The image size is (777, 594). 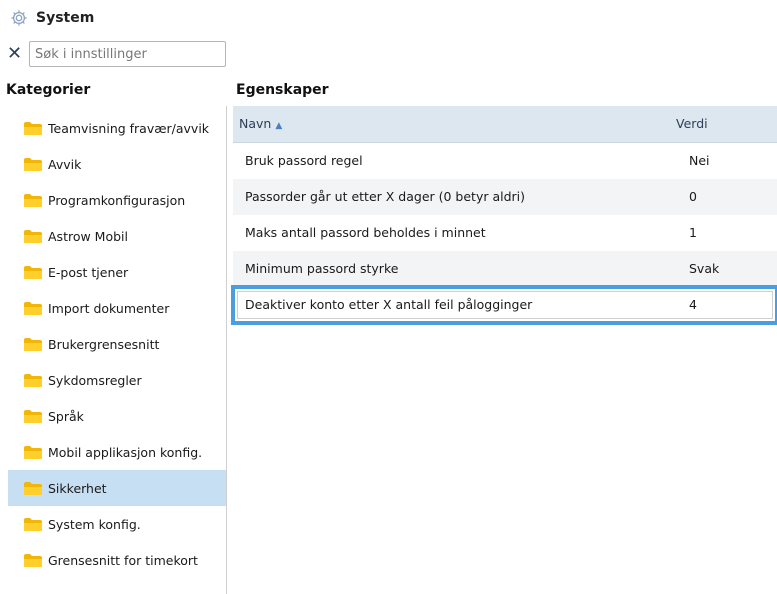 I want to click on category-label: Teamvisning fravær/avvik, so click(x=129, y=128).